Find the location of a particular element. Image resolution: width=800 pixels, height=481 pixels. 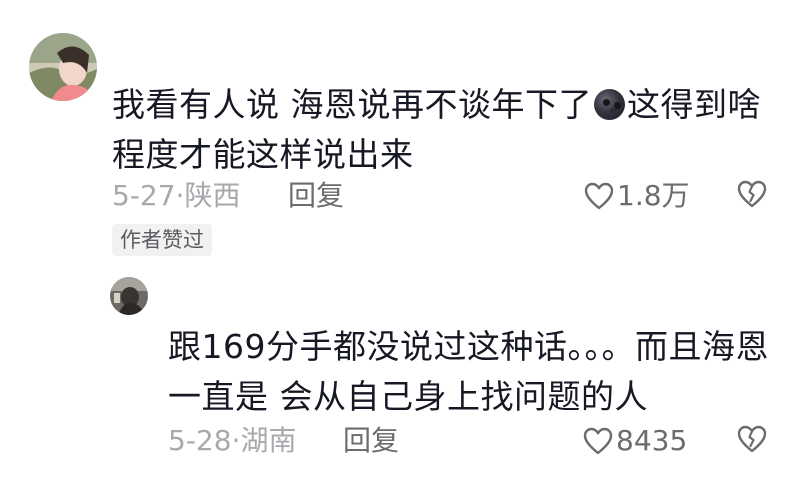

reply-text: 跟169分手都没说过这种话。。。而且海恩一直是 会从自己身上找问题的人 is located at coordinates (468, 371).